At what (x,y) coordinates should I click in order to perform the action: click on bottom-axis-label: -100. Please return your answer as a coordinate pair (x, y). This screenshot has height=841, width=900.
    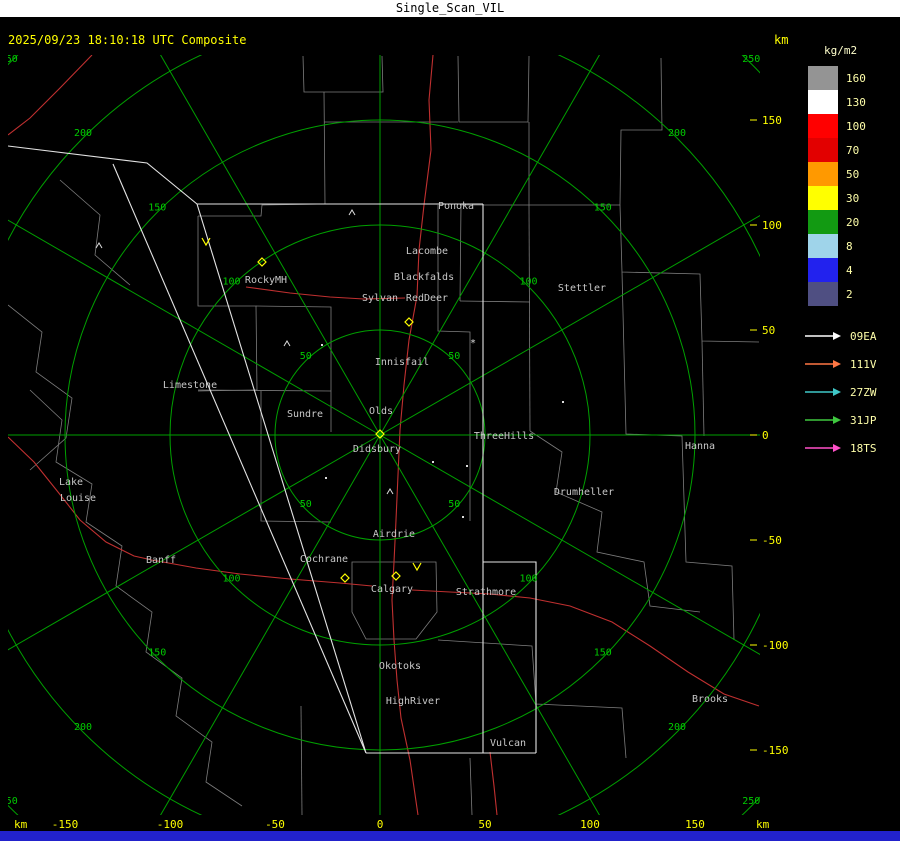
    Looking at the image, I should click on (170, 824).